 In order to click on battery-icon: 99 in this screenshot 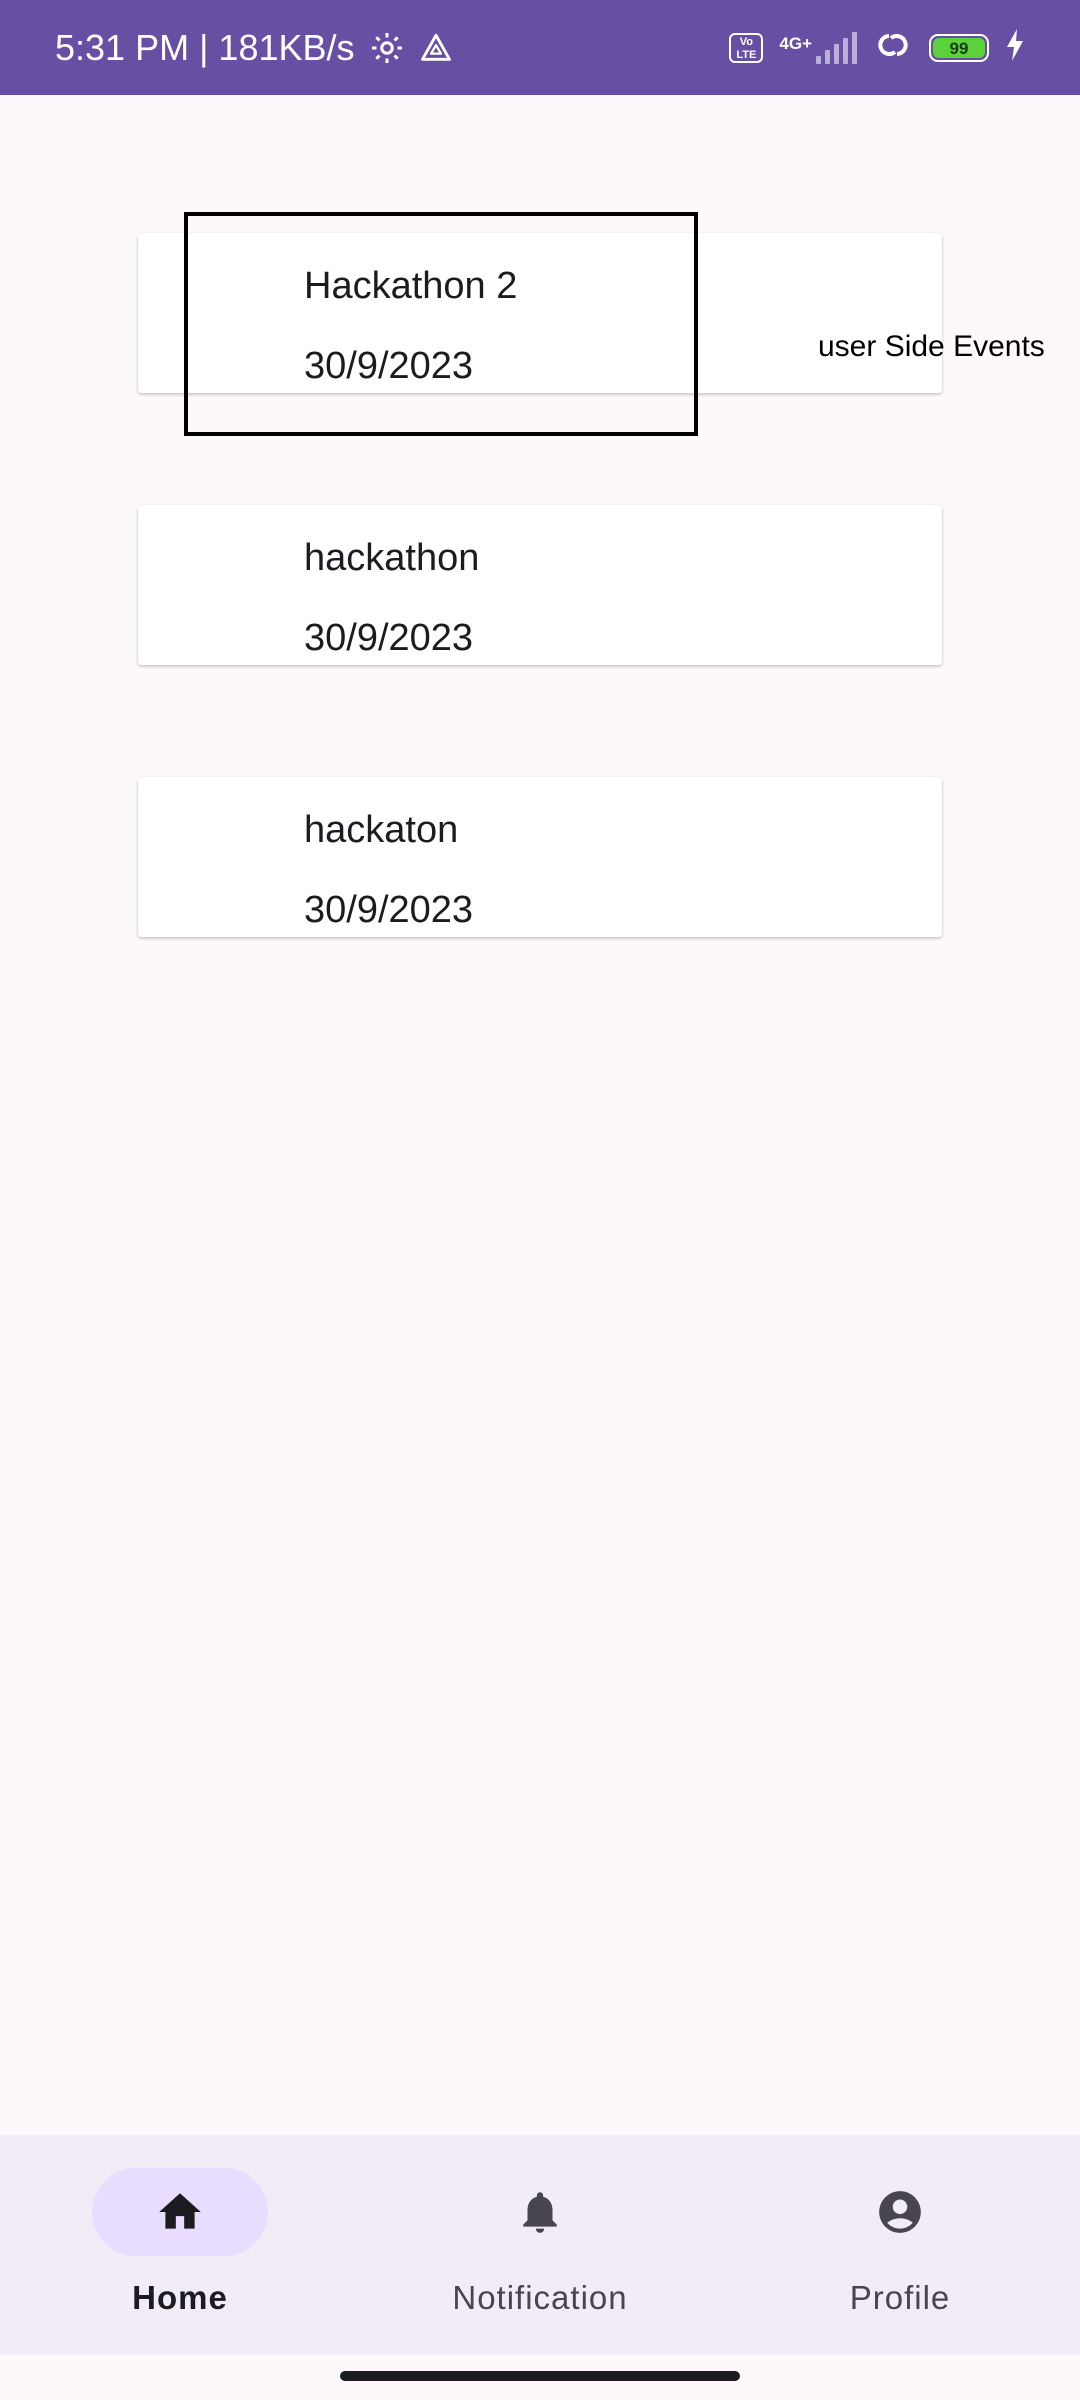, I will do `click(959, 47)`.